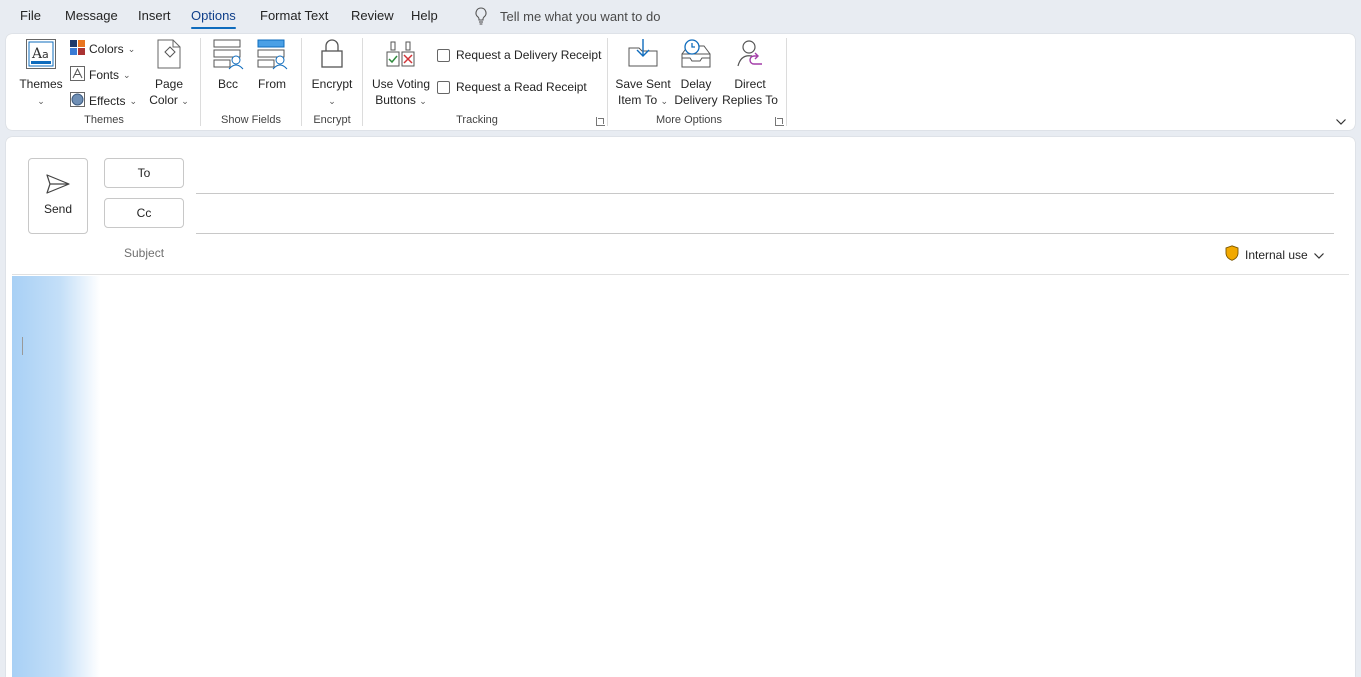 The image size is (1361, 677). Describe the element at coordinates (58, 209) in the screenshot. I see `send-label: Send` at that location.